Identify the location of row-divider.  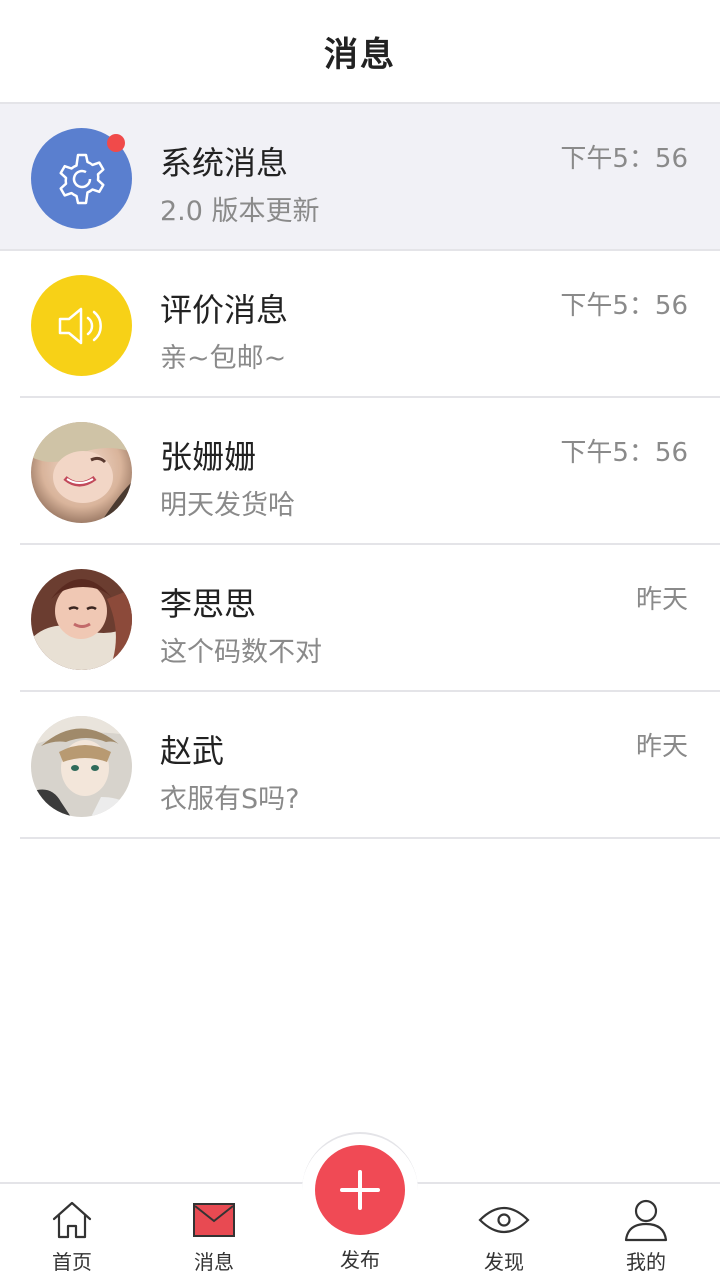
(370, 838).